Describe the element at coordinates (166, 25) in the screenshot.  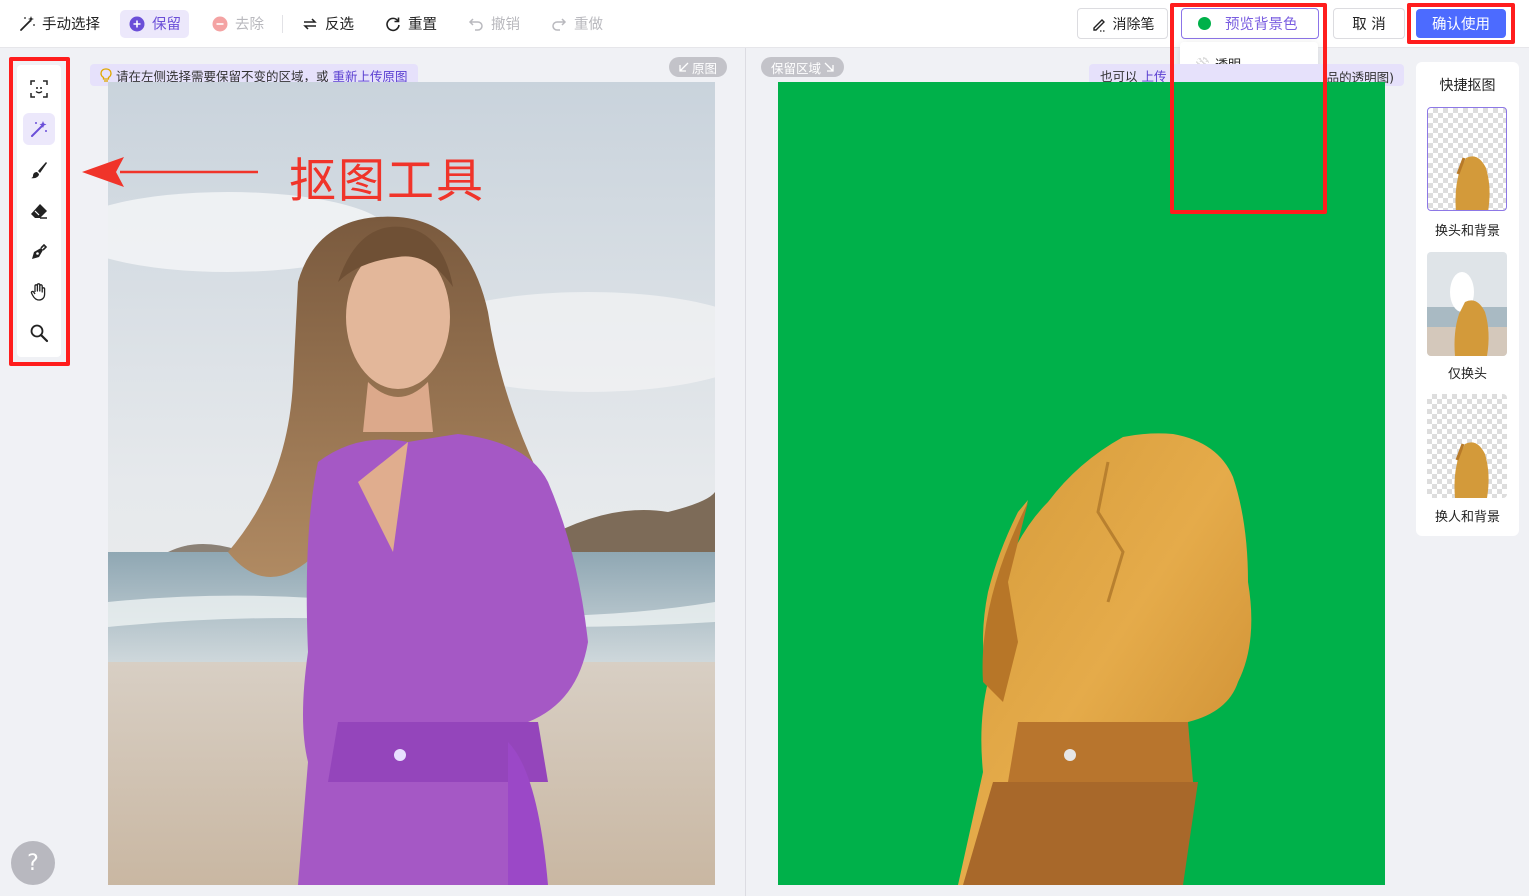
I see `keep-label: 保留` at that location.